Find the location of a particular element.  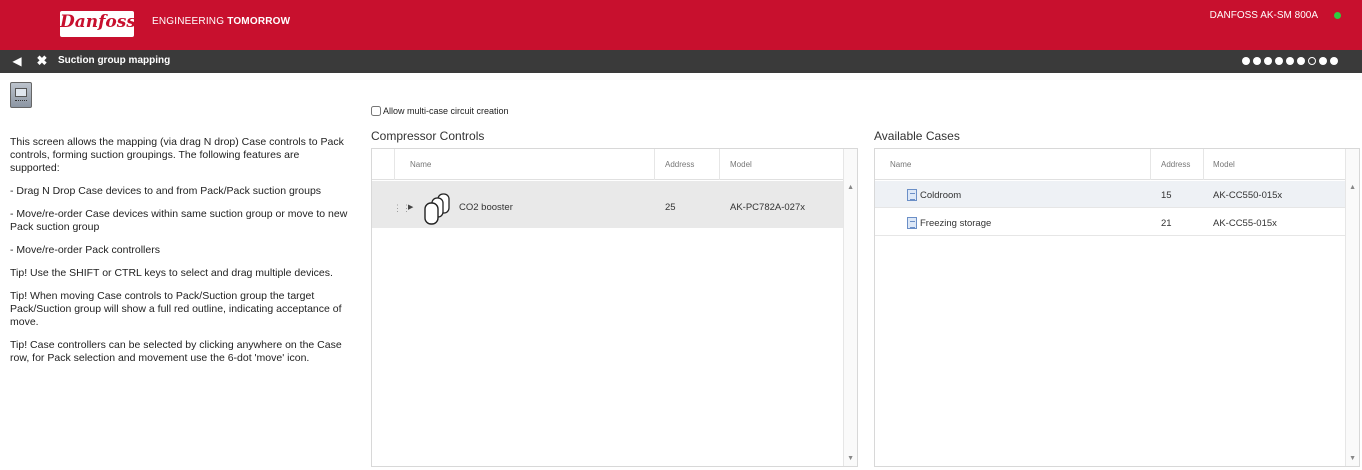

case-name: Freezing storage is located at coordinates (956, 223).